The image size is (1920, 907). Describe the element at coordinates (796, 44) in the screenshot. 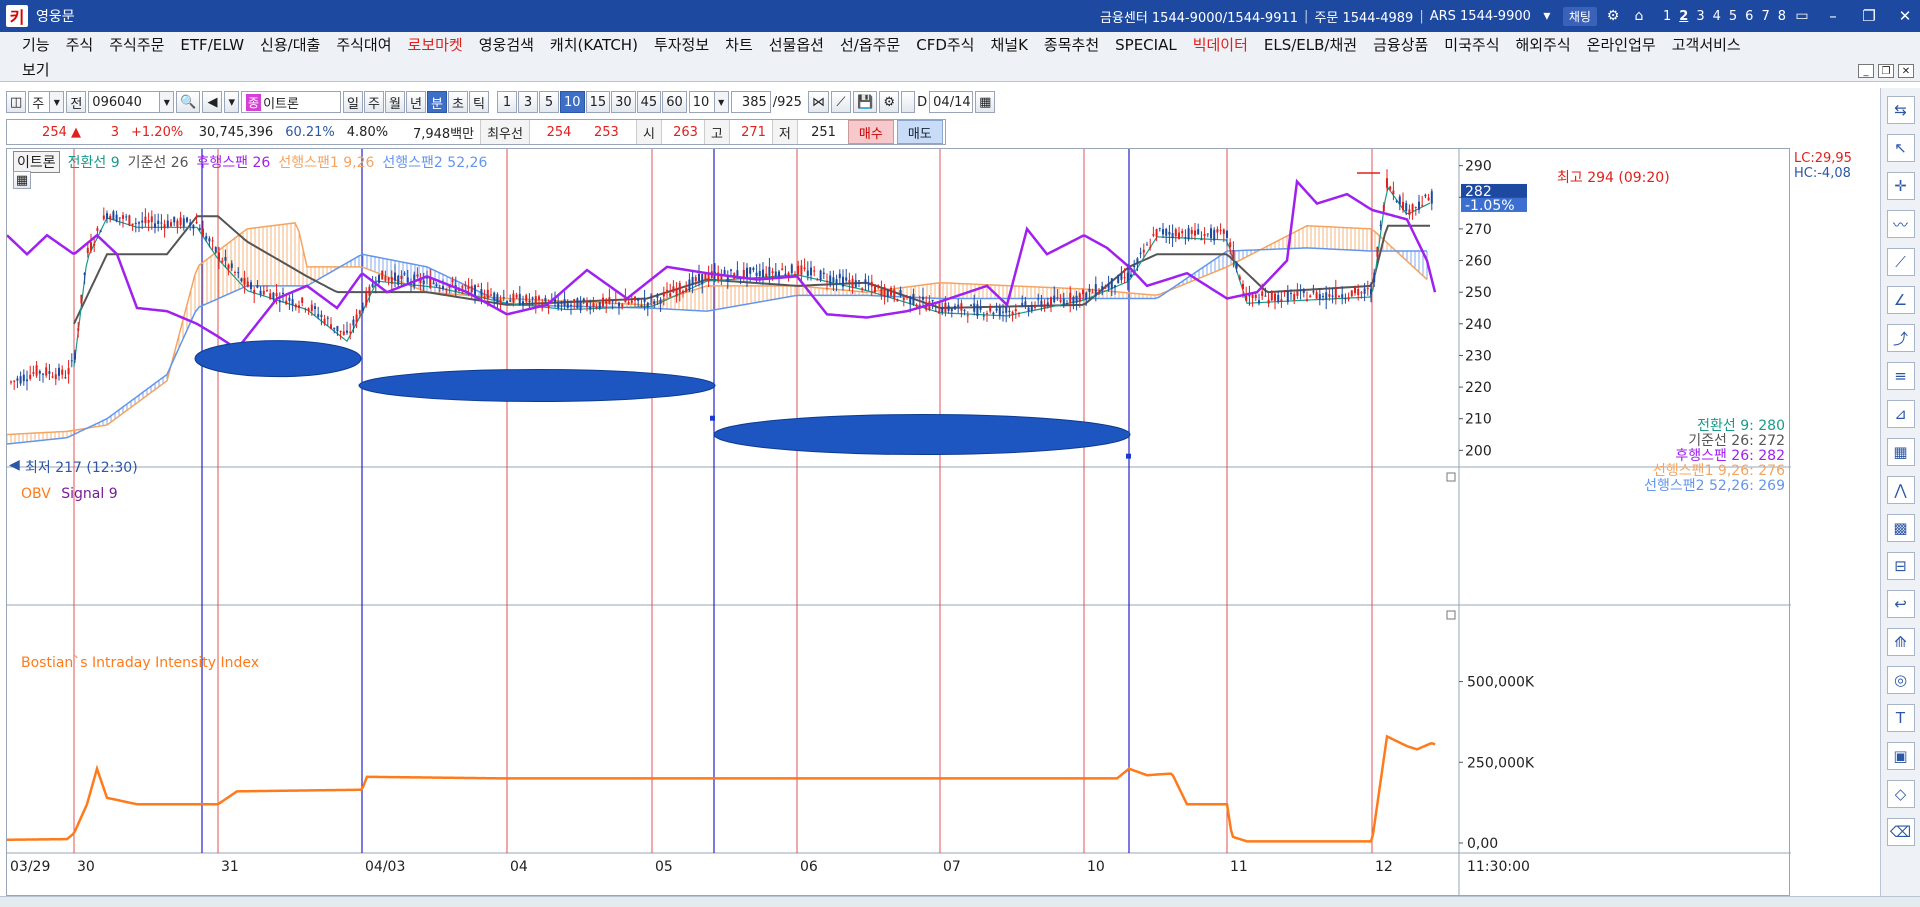

I see `menu-item: 선물옵션` at that location.